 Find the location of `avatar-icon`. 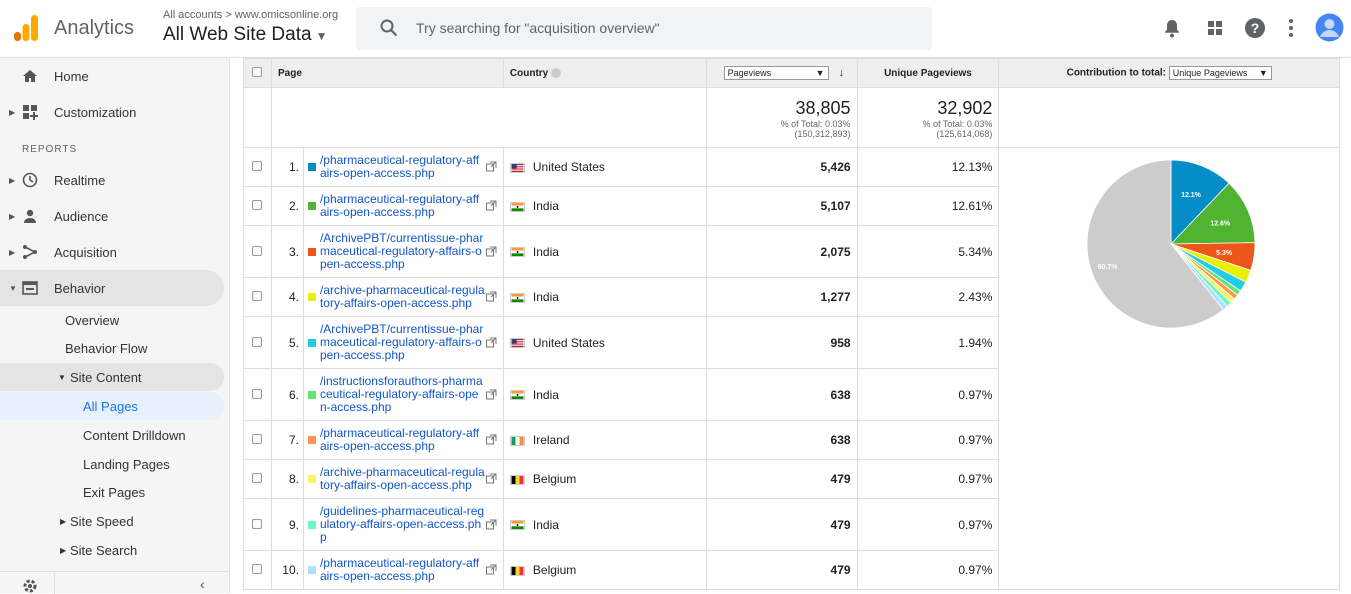

avatar-icon is located at coordinates (1329, 27).